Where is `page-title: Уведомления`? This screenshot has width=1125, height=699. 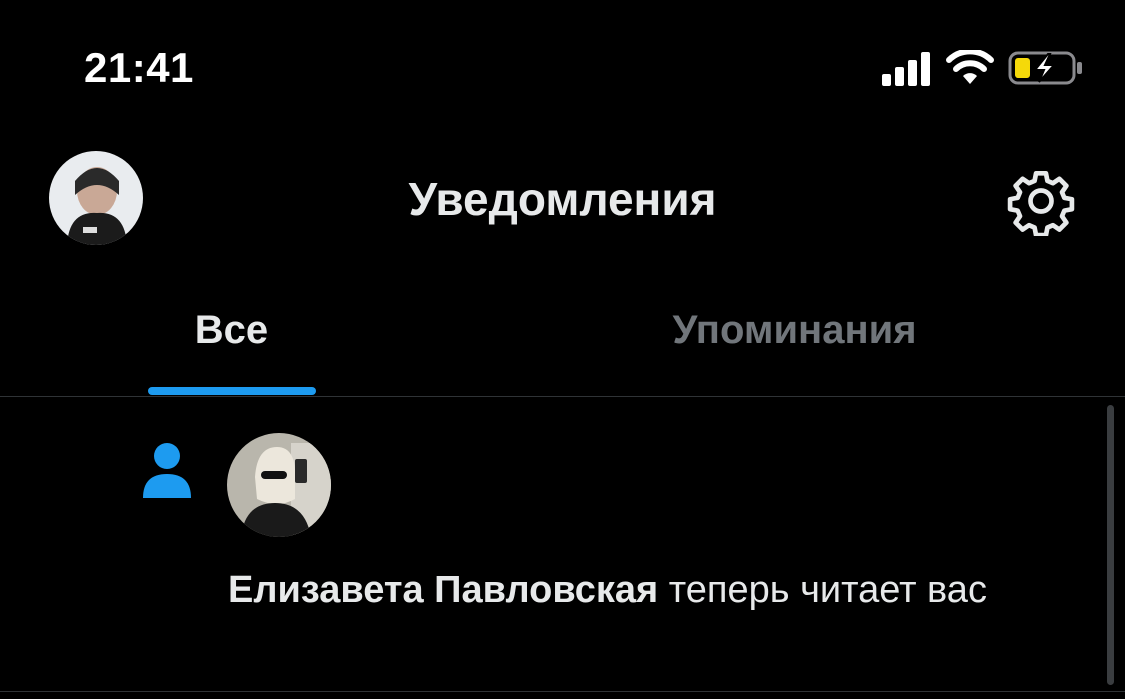 page-title: Уведомления is located at coordinates (562, 199).